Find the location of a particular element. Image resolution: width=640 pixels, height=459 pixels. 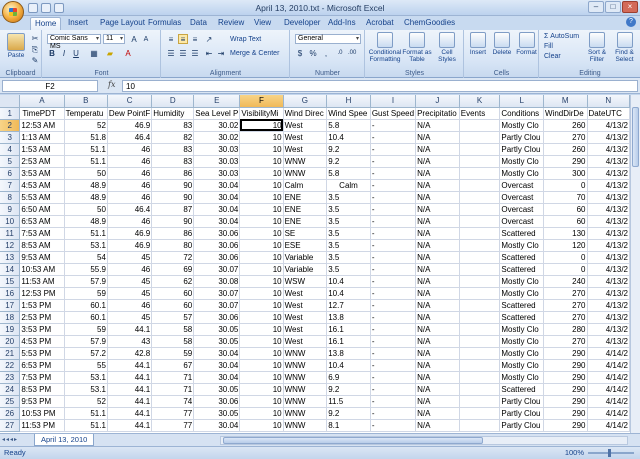

cell: 13.8 is located at coordinates (348, 353).